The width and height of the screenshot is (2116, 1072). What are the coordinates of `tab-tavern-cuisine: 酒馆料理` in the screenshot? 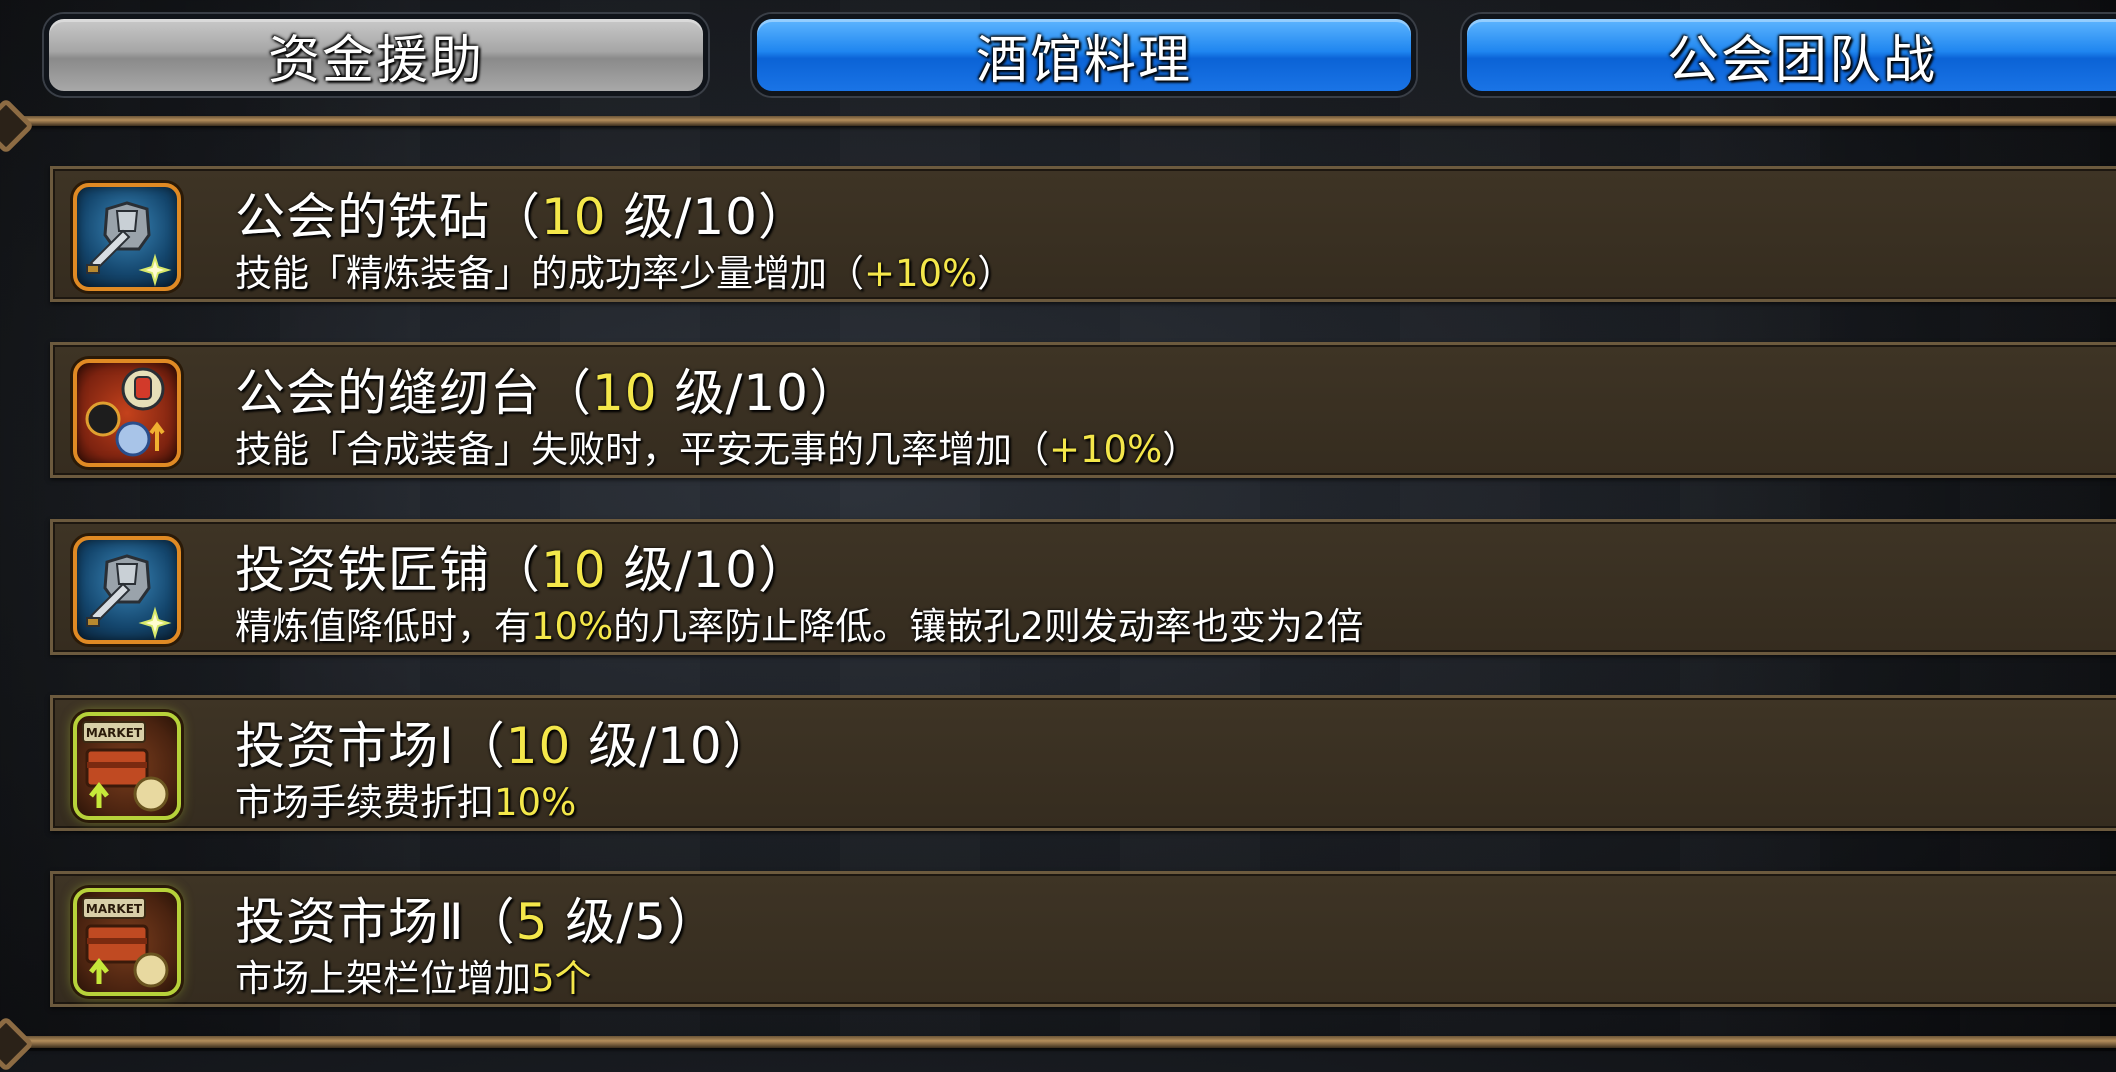 It's located at (1084, 55).